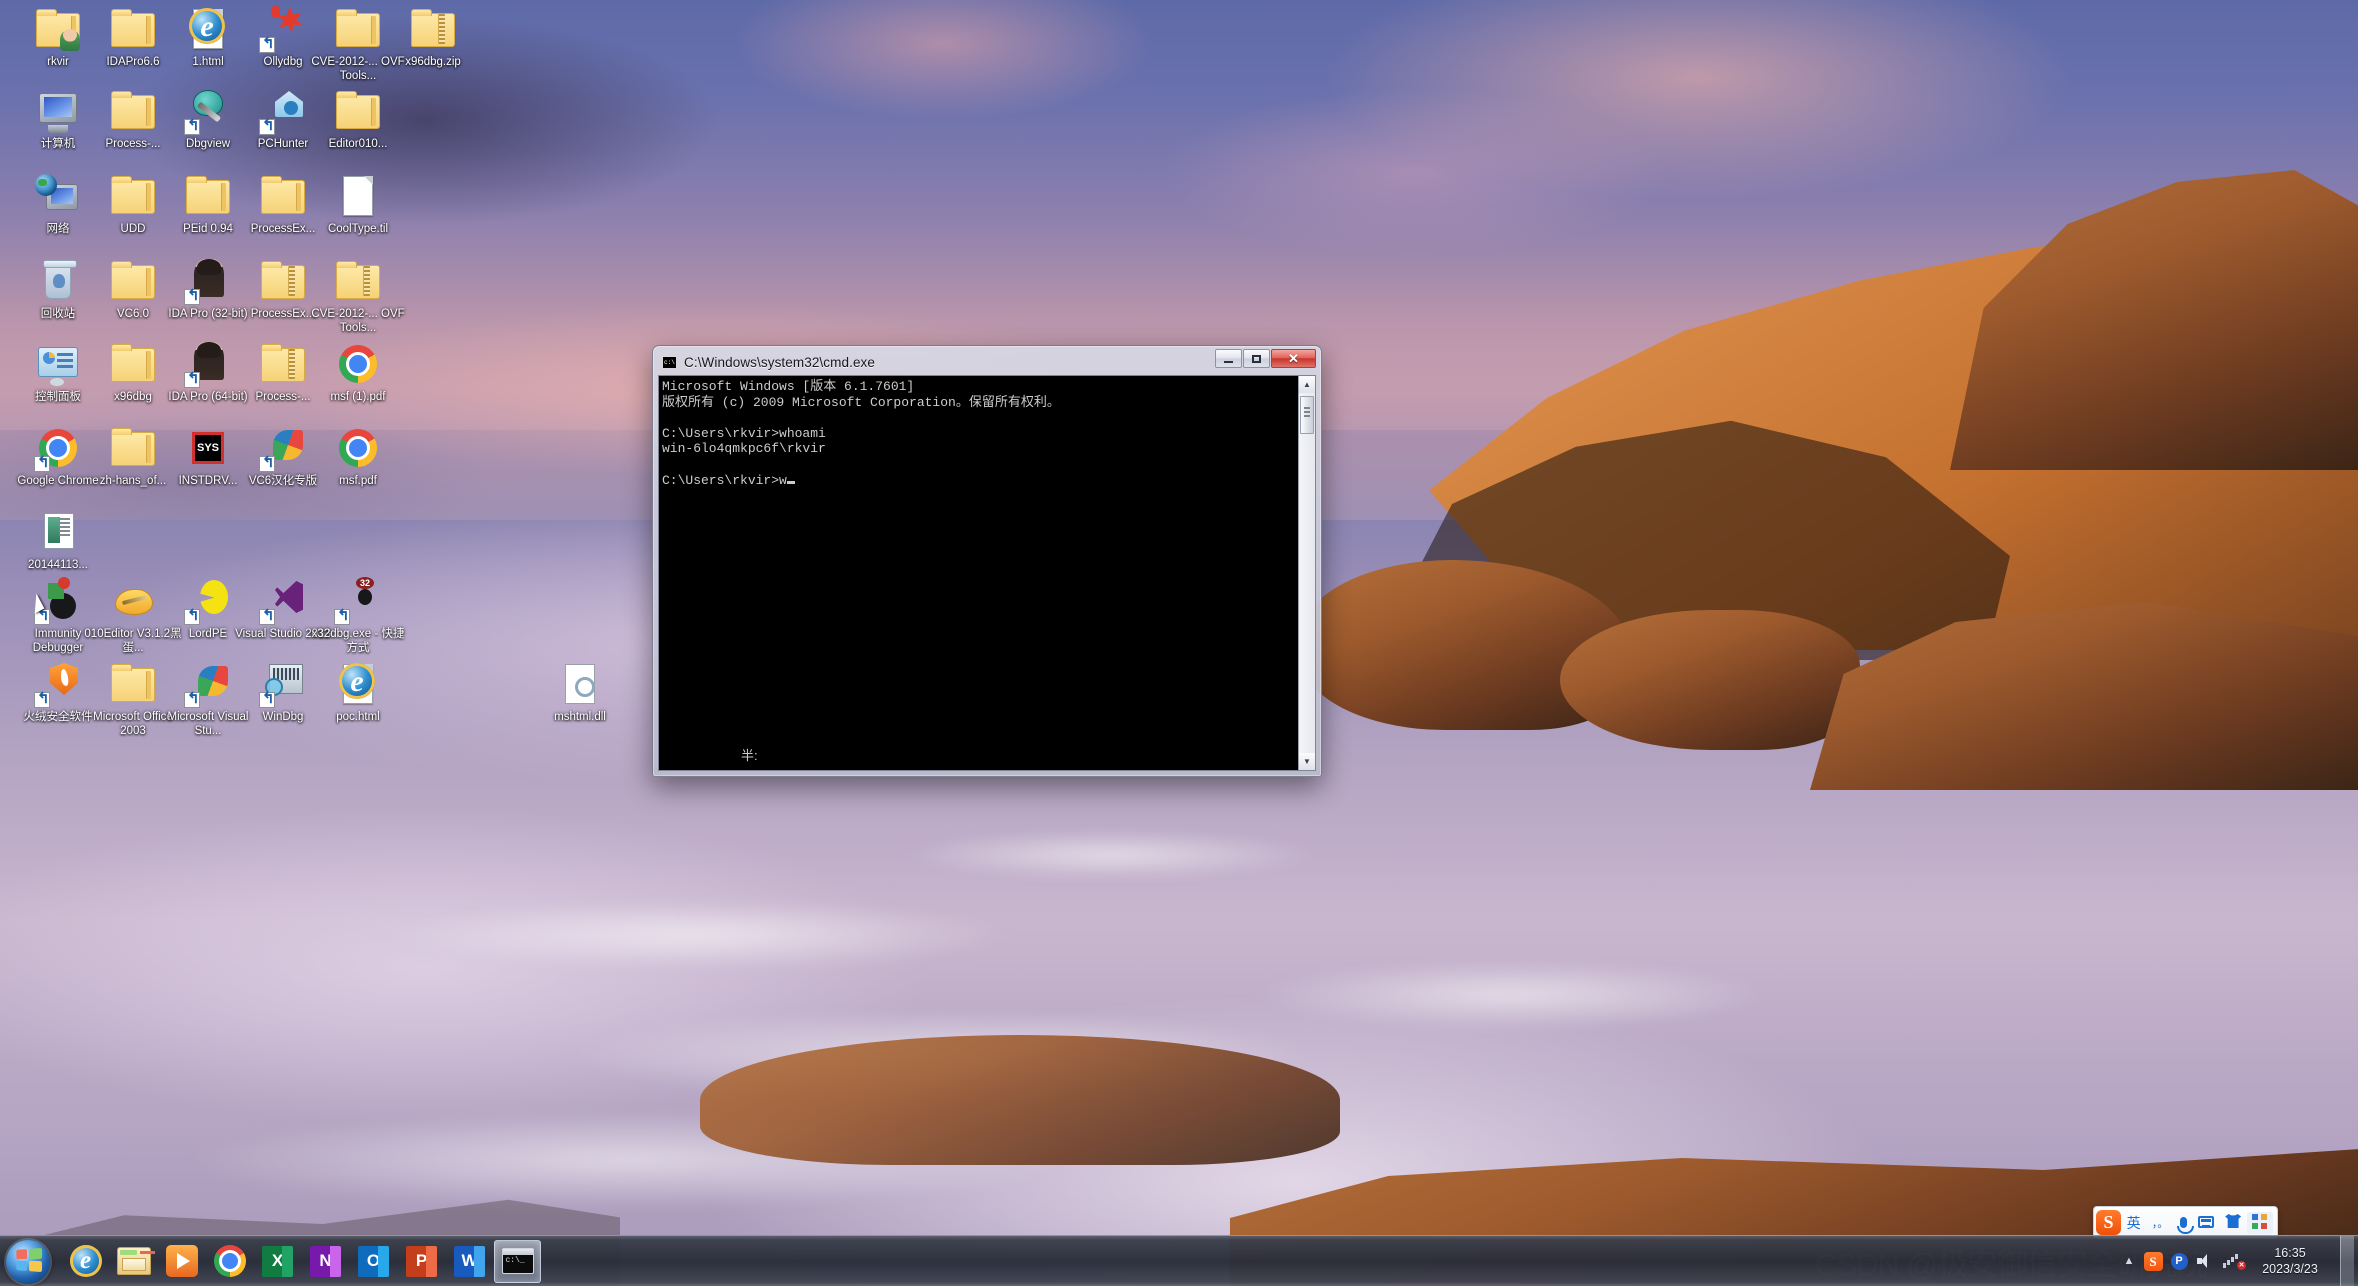  What do you see at coordinates (283, 111) in the screenshot?
I see `pchunter-icon` at bounding box center [283, 111].